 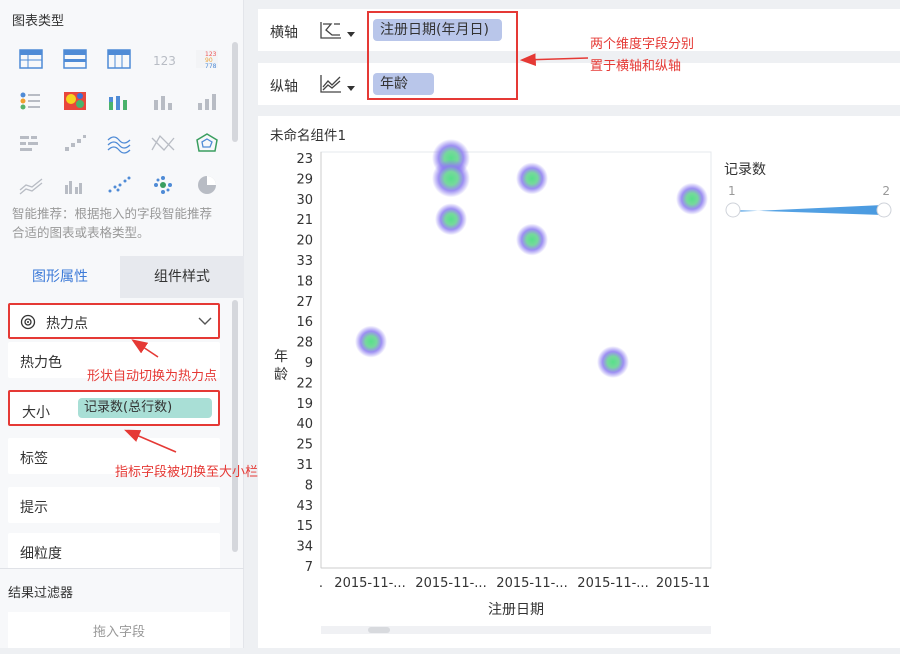 I want to click on grid-table-icon, so click(x=31, y=59).